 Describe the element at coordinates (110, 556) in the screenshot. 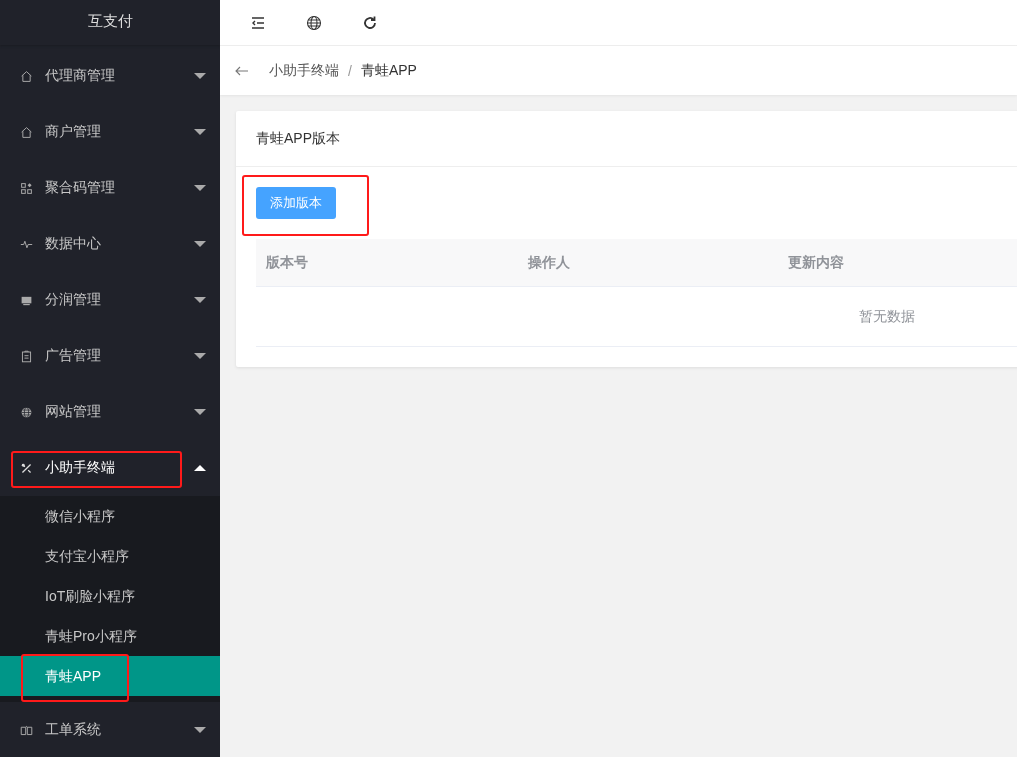

I see `submenu-item: 支付宝小程序` at that location.